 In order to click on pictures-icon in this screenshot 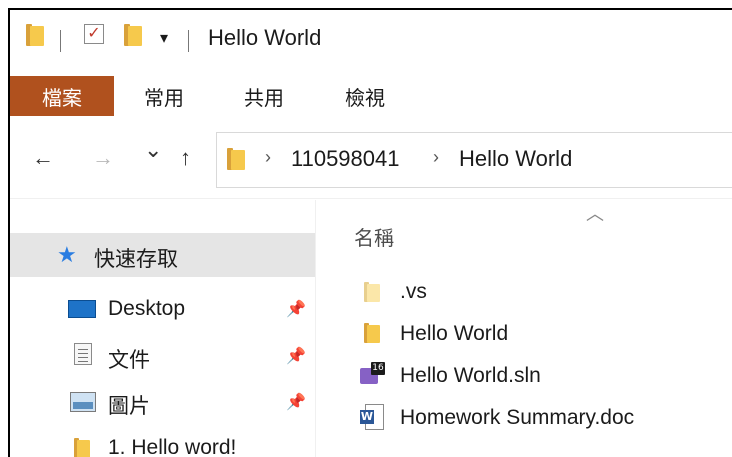, I will do `click(83, 402)`.